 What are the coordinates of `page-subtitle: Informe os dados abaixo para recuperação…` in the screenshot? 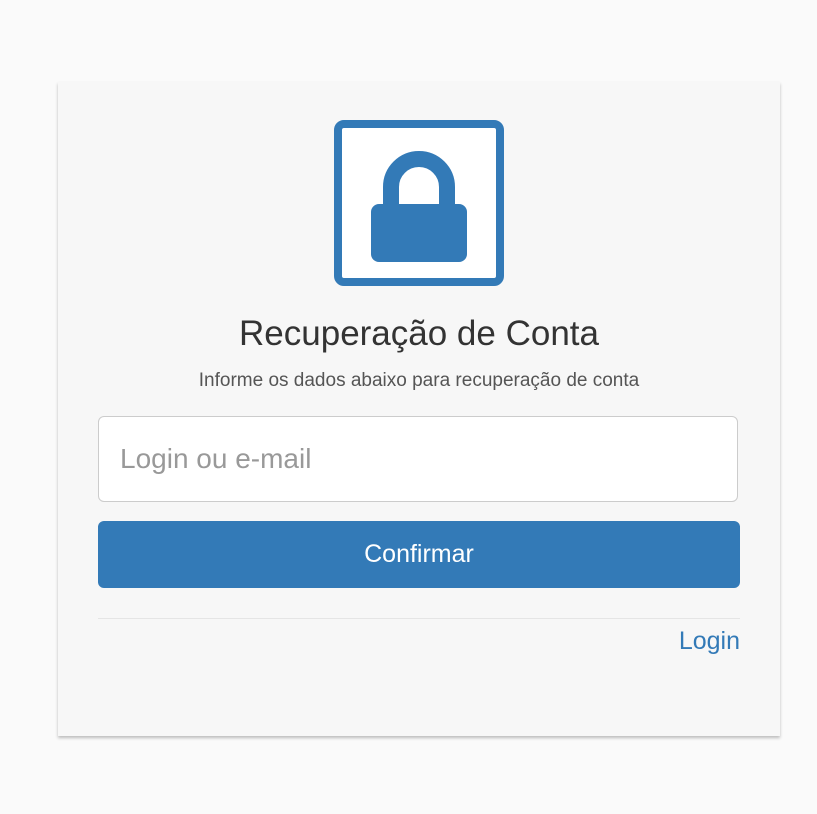 It's located at (419, 380).